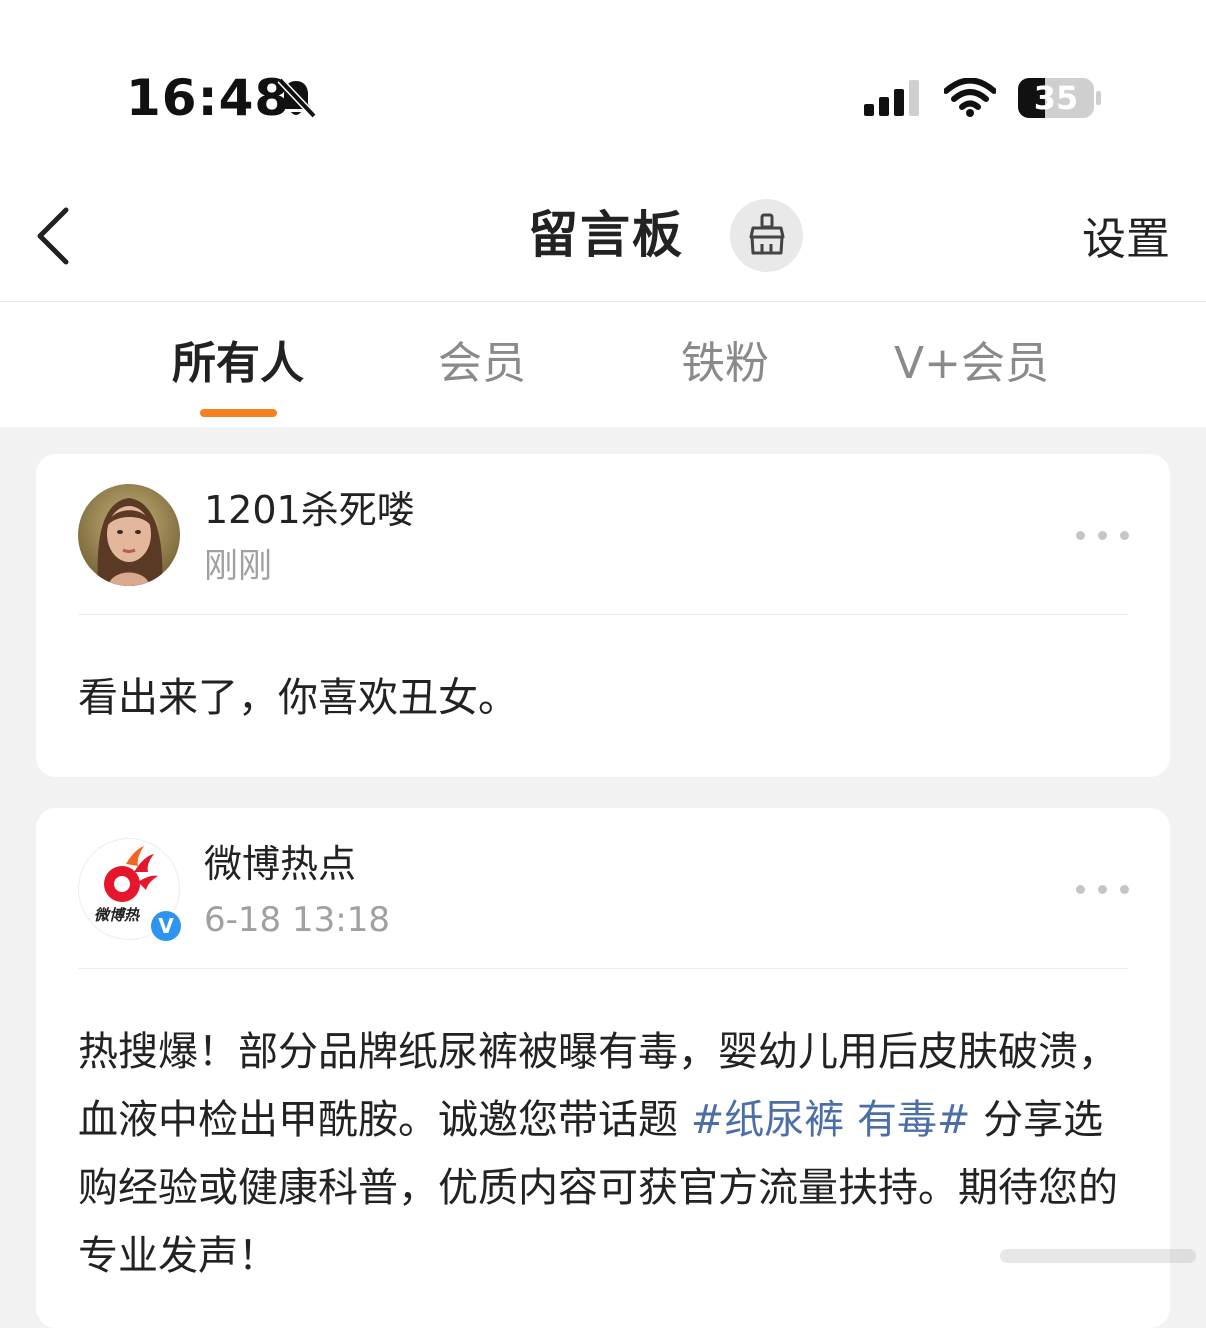 The width and height of the screenshot is (1206, 1328). Describe the element at coordinates (891, 98) in the screenshot. I see `cellular-signal-icon` at that location.